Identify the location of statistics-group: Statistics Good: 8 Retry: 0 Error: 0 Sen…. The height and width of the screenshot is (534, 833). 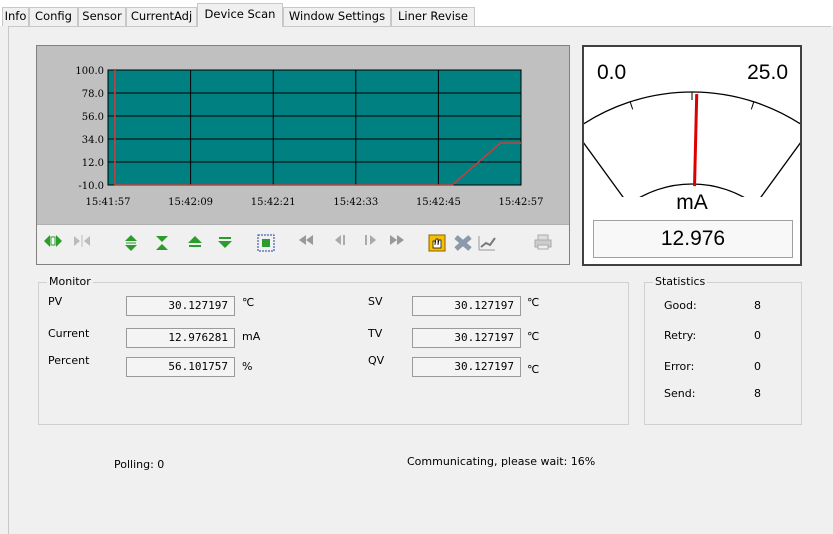
(723, 350).